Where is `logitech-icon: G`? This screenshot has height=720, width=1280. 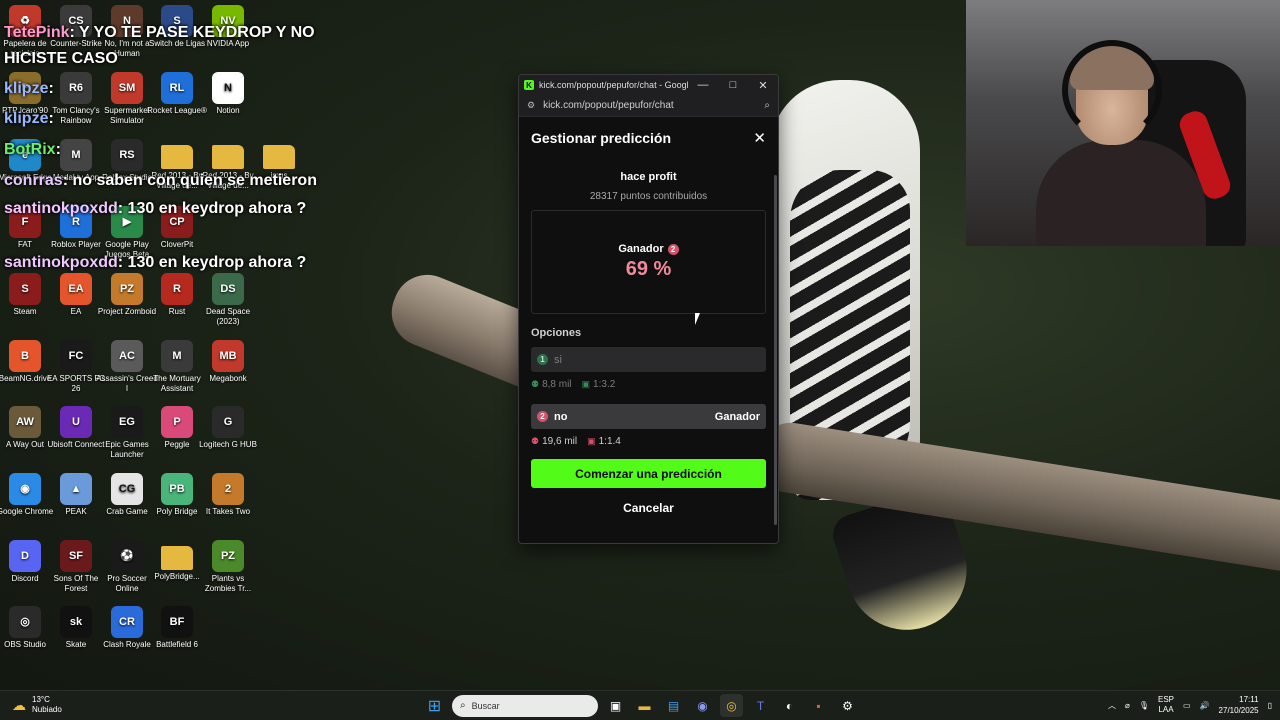
logitech-icon: G is located at coordinates (228, 422).